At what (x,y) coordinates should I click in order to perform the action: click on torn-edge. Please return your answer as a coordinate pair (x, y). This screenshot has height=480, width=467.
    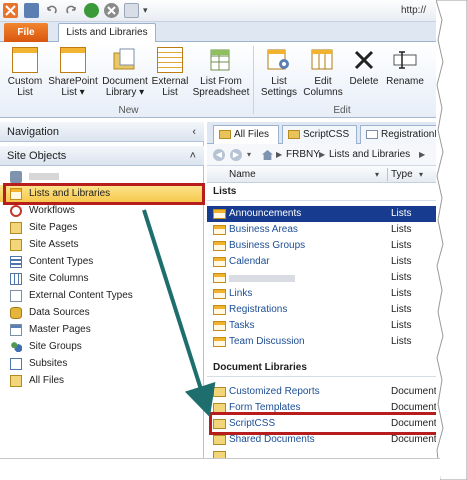
    Looking at the image, I should click on (451, 240).